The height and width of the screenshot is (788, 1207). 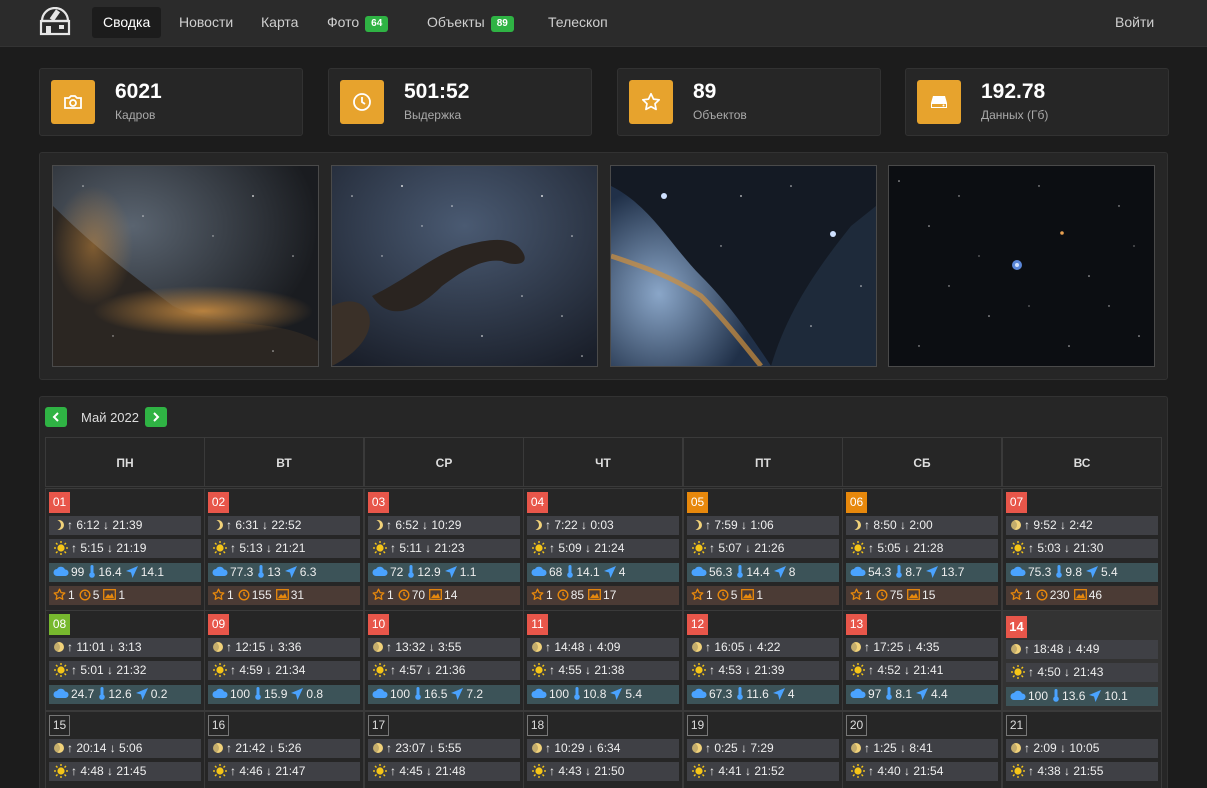 I want to click on stat-value: 6021, so click(x=138, y=91).